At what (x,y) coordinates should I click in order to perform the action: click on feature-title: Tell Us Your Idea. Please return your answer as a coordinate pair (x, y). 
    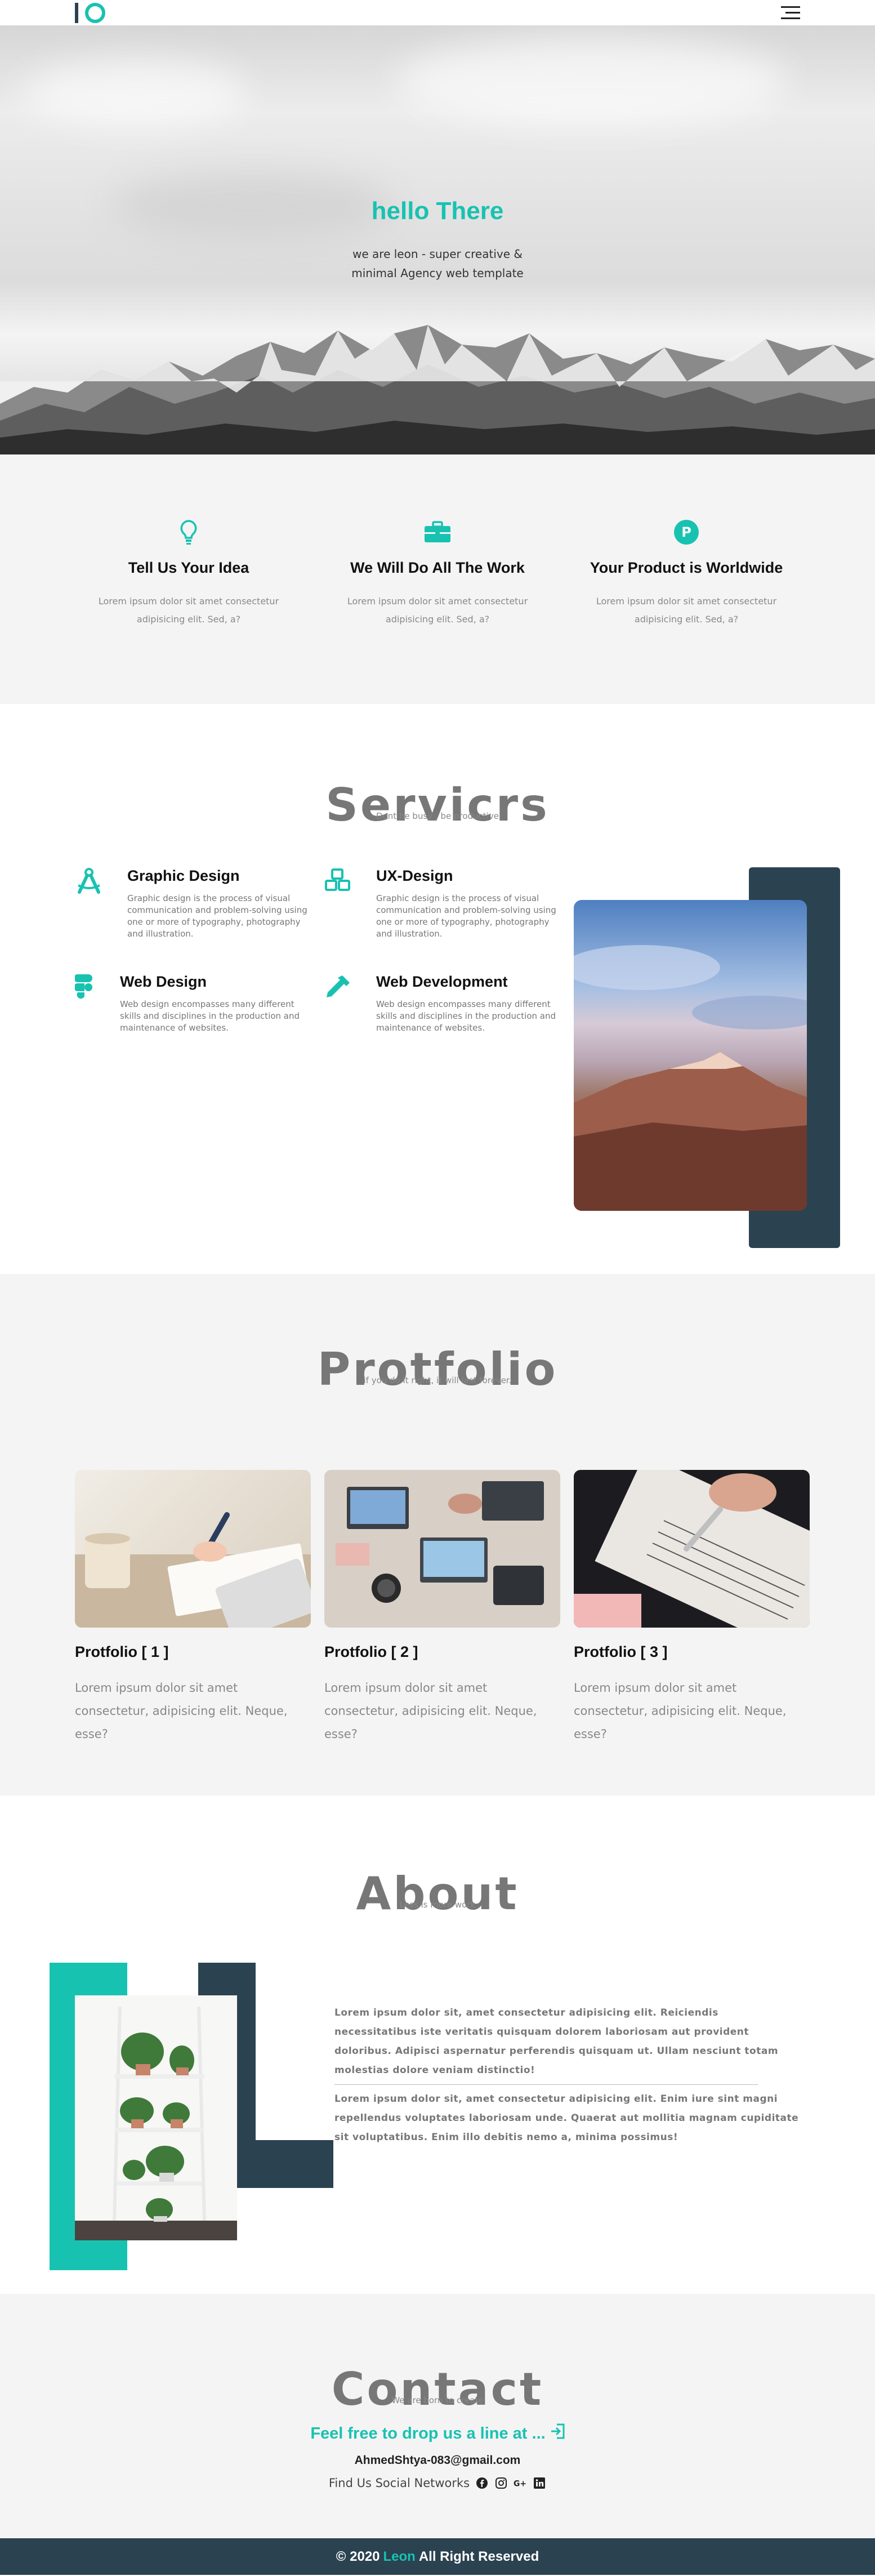
    Looking at the image, I should click on (188, 567).